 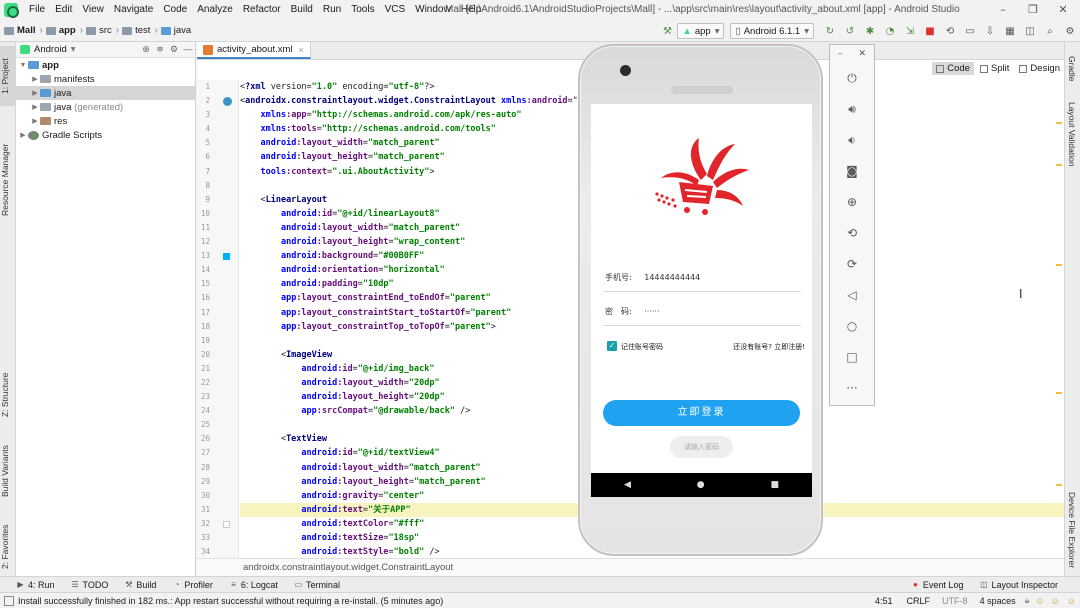 What do you see at coordinates (701, 485) in the screenshot?
I see `home-icon: ●` at bounding box center [701, 485].